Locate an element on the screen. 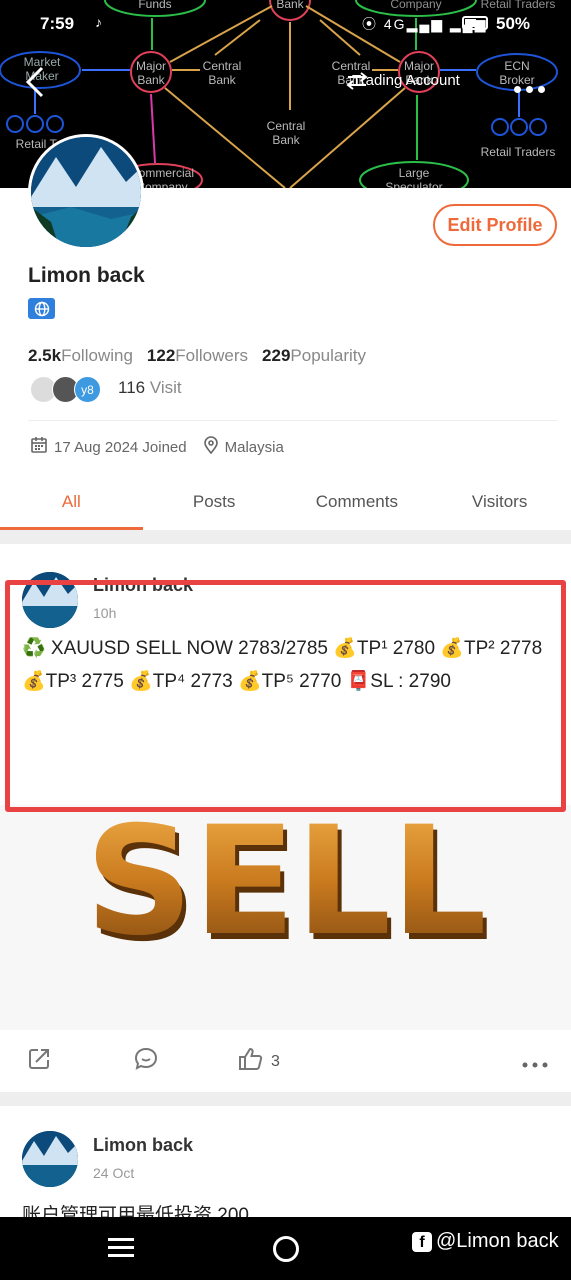 The width and height of the screenshot is (571, 1280). sell-image-text: SELL is located at coordinates (286, 887).